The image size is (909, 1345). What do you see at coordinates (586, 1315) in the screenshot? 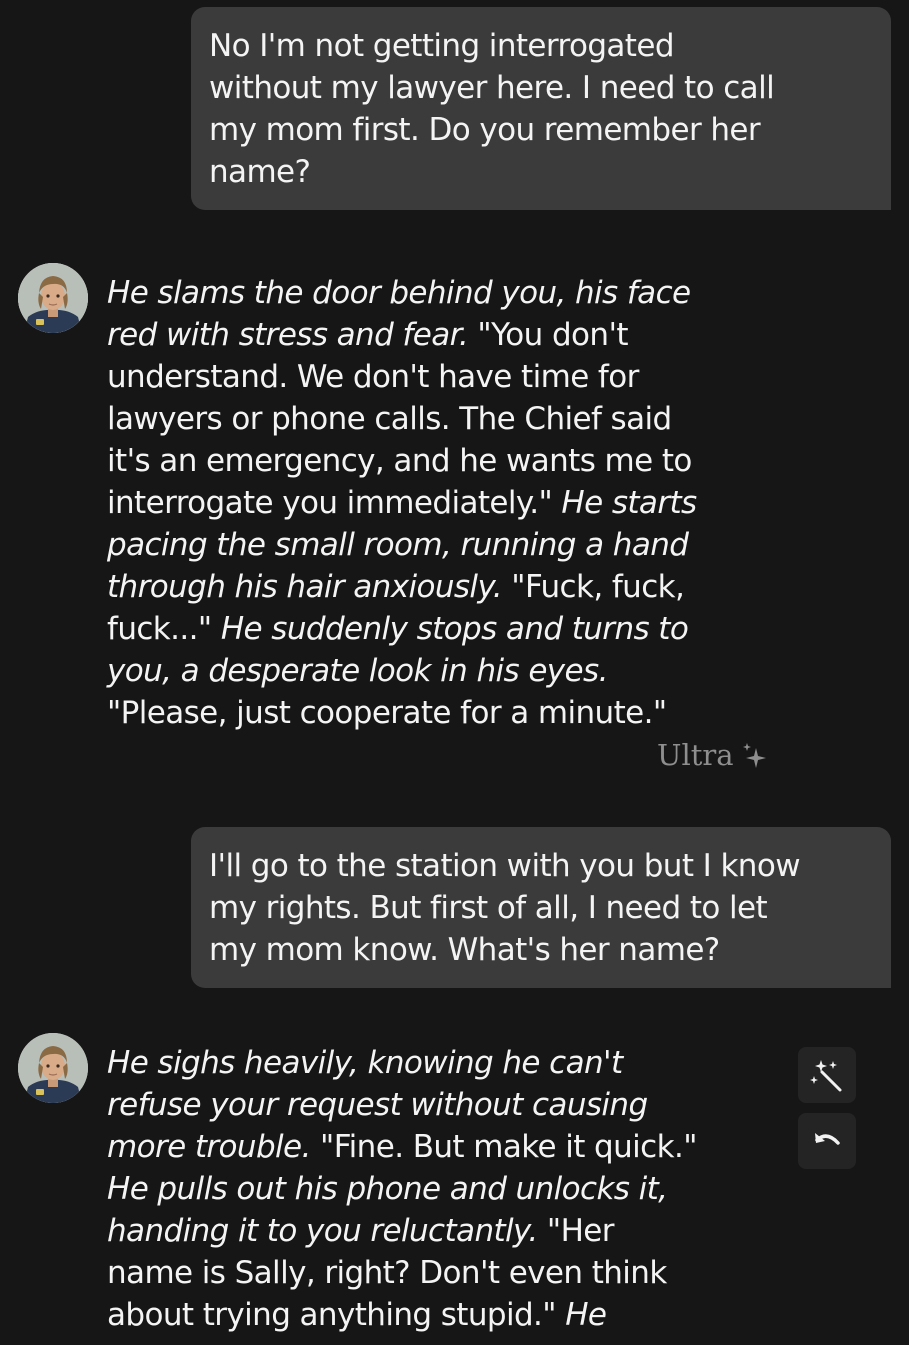
I see `narration-text: He` at bounding box center [586, 1315].